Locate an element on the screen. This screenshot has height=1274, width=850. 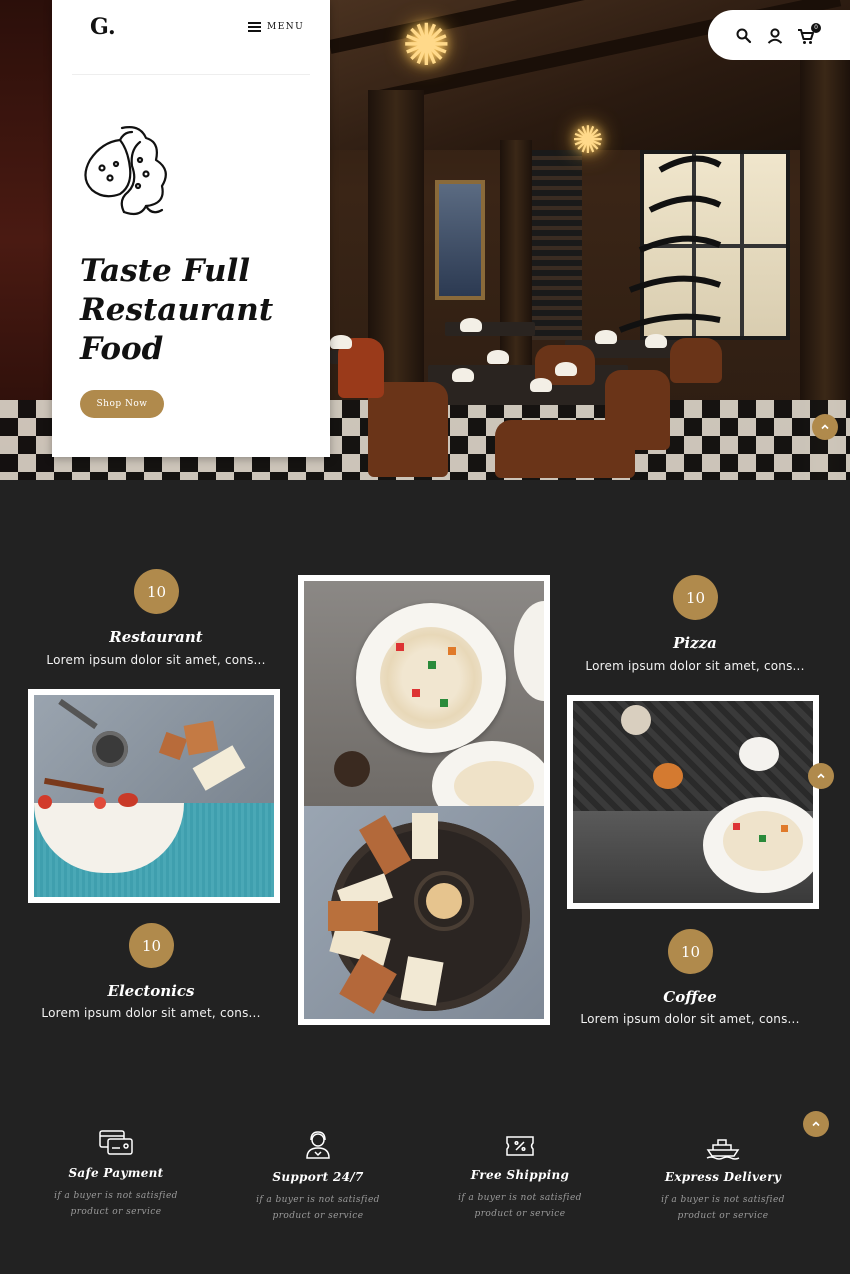
header-utilities: 0 is located at coordinates (779, 35).